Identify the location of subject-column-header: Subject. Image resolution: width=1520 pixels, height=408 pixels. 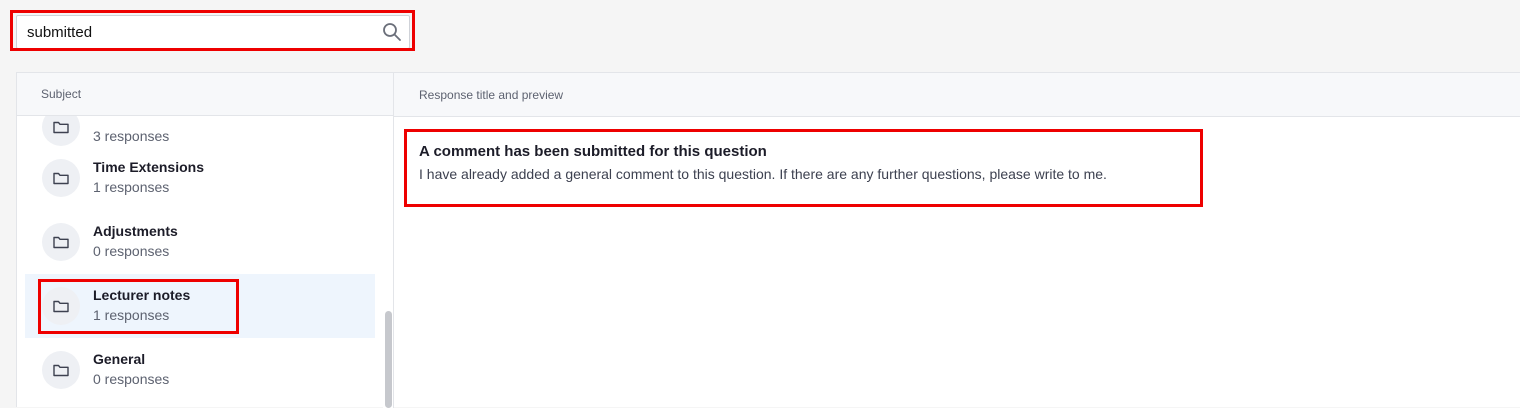
(205, 94).